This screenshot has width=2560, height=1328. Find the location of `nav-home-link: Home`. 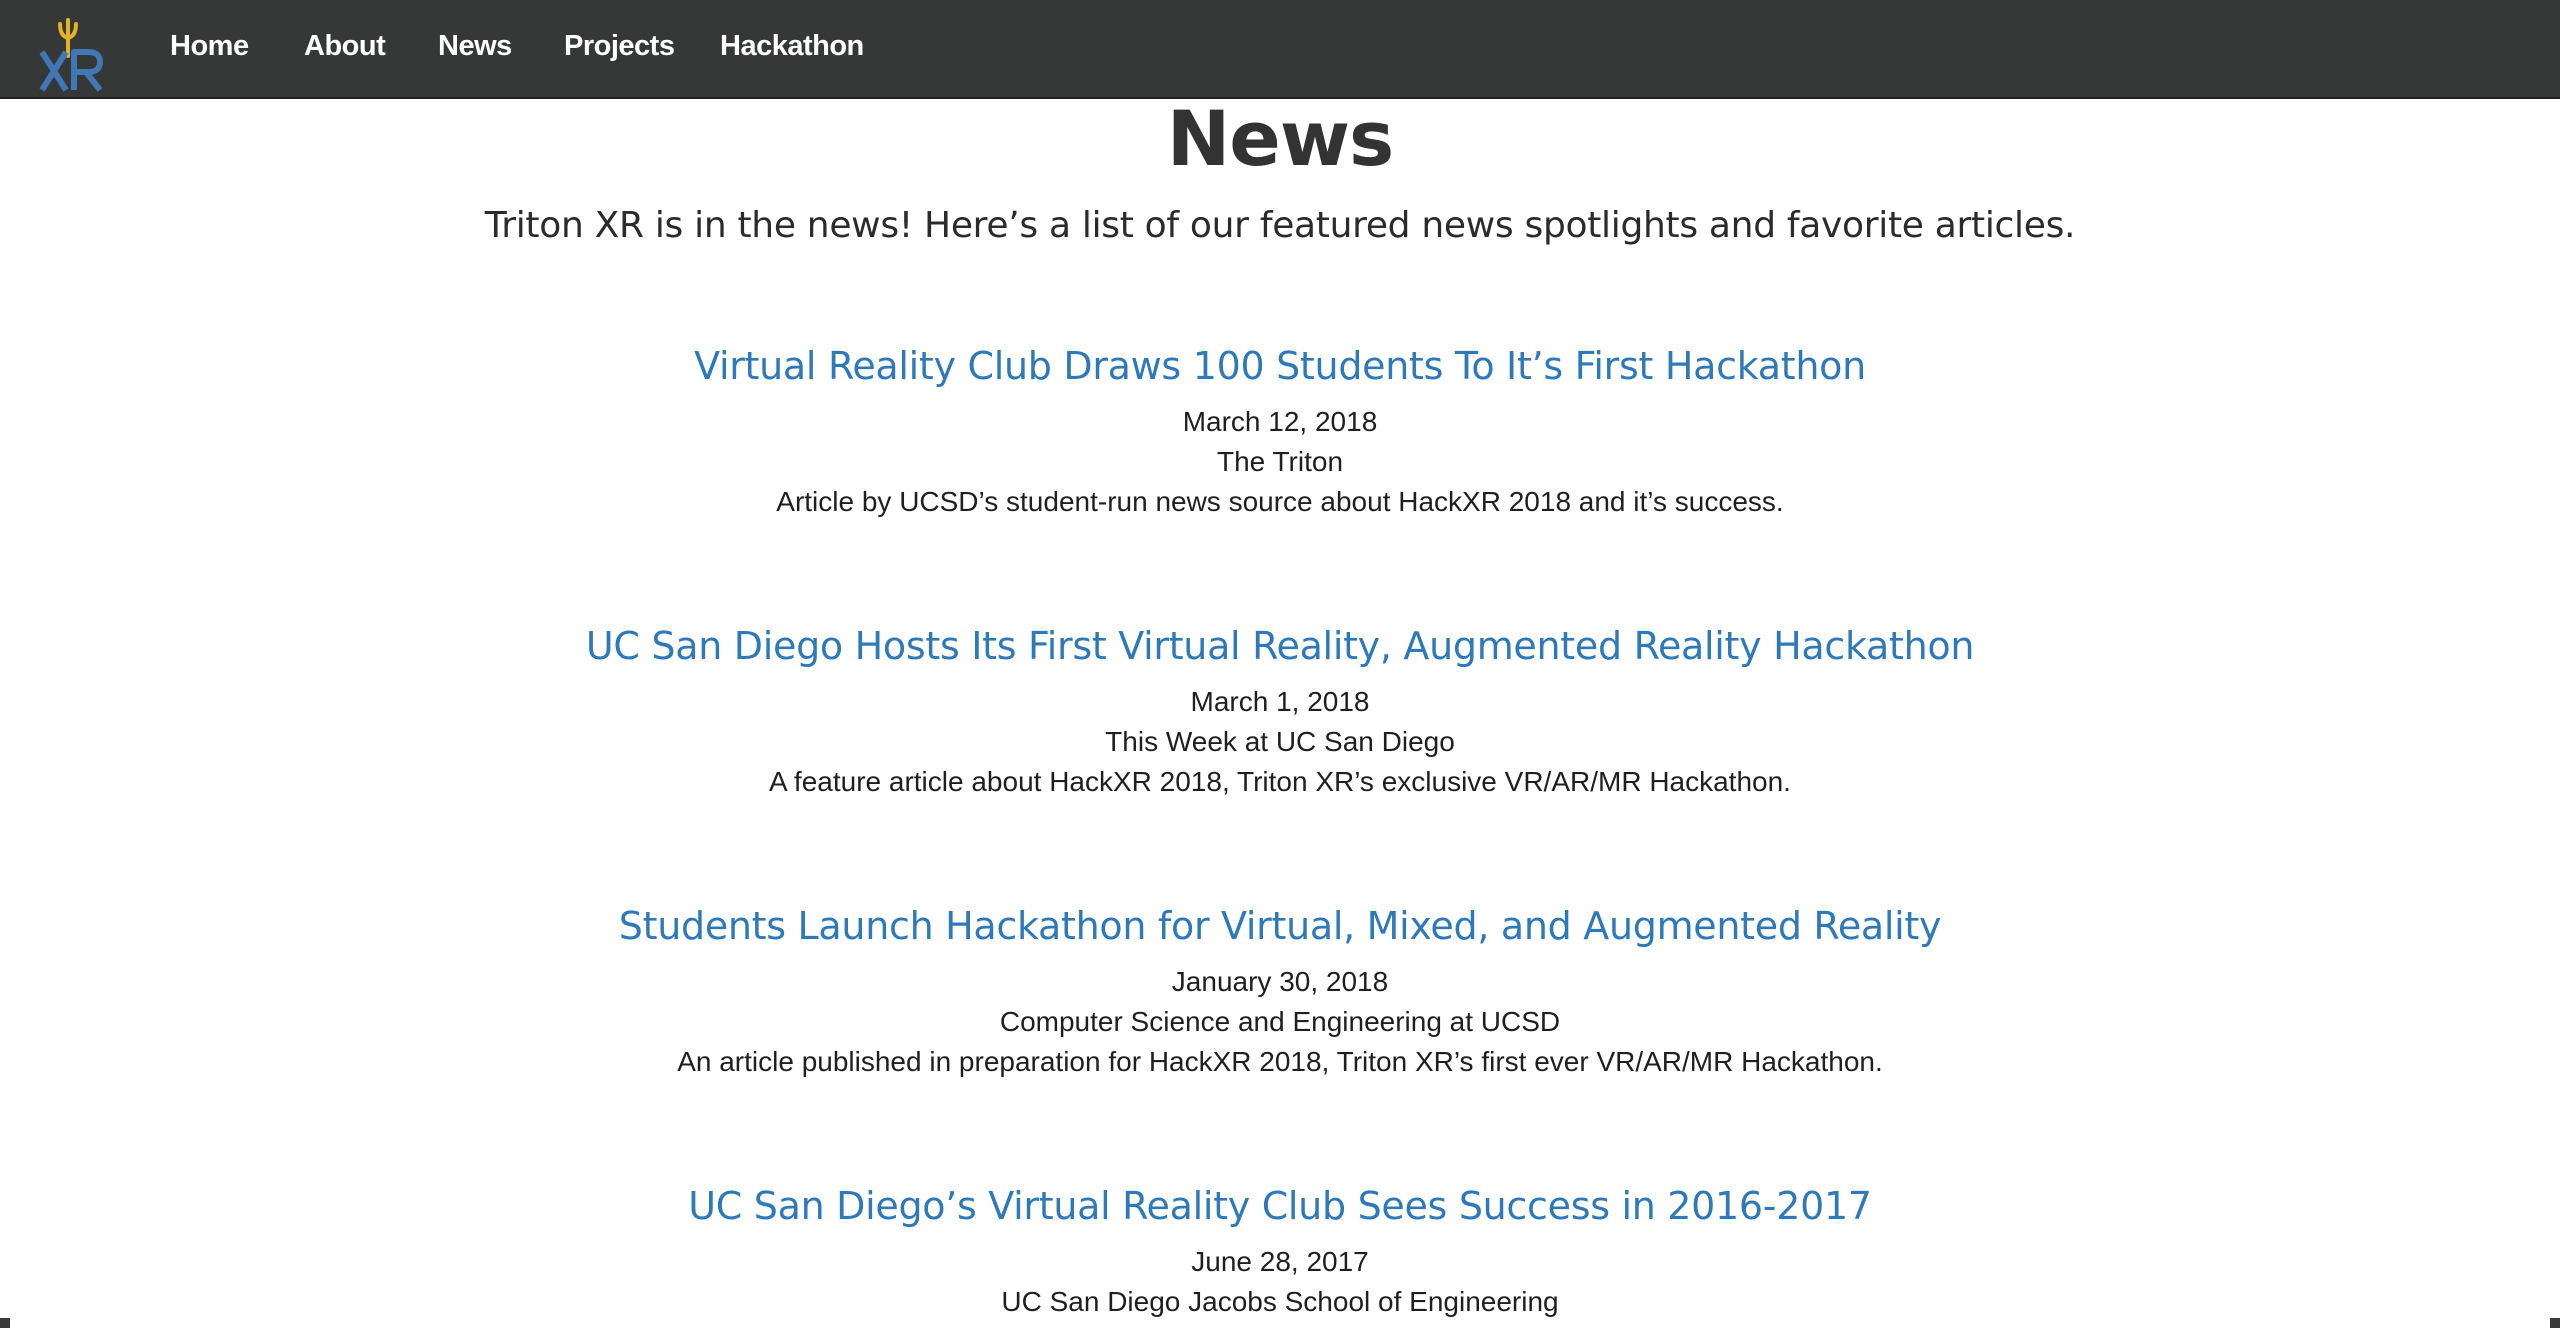

nav-home-link: Home is located at coordinates (209, 46).